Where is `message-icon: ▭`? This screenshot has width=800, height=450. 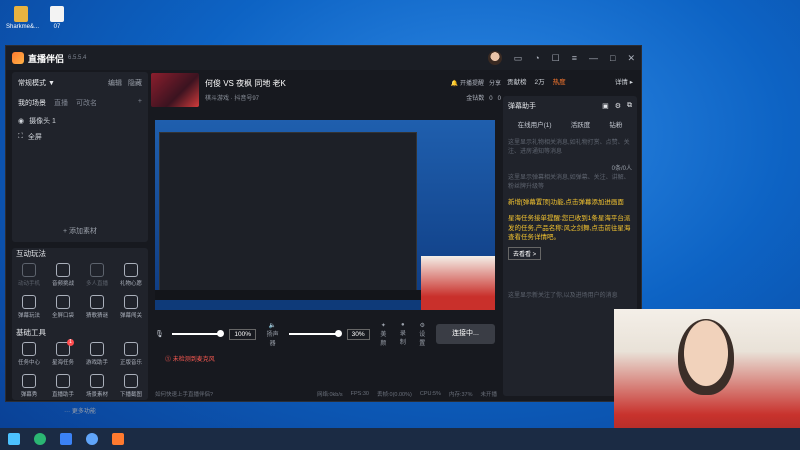
message-icon: ▭ is located at coordinates (518, 58).